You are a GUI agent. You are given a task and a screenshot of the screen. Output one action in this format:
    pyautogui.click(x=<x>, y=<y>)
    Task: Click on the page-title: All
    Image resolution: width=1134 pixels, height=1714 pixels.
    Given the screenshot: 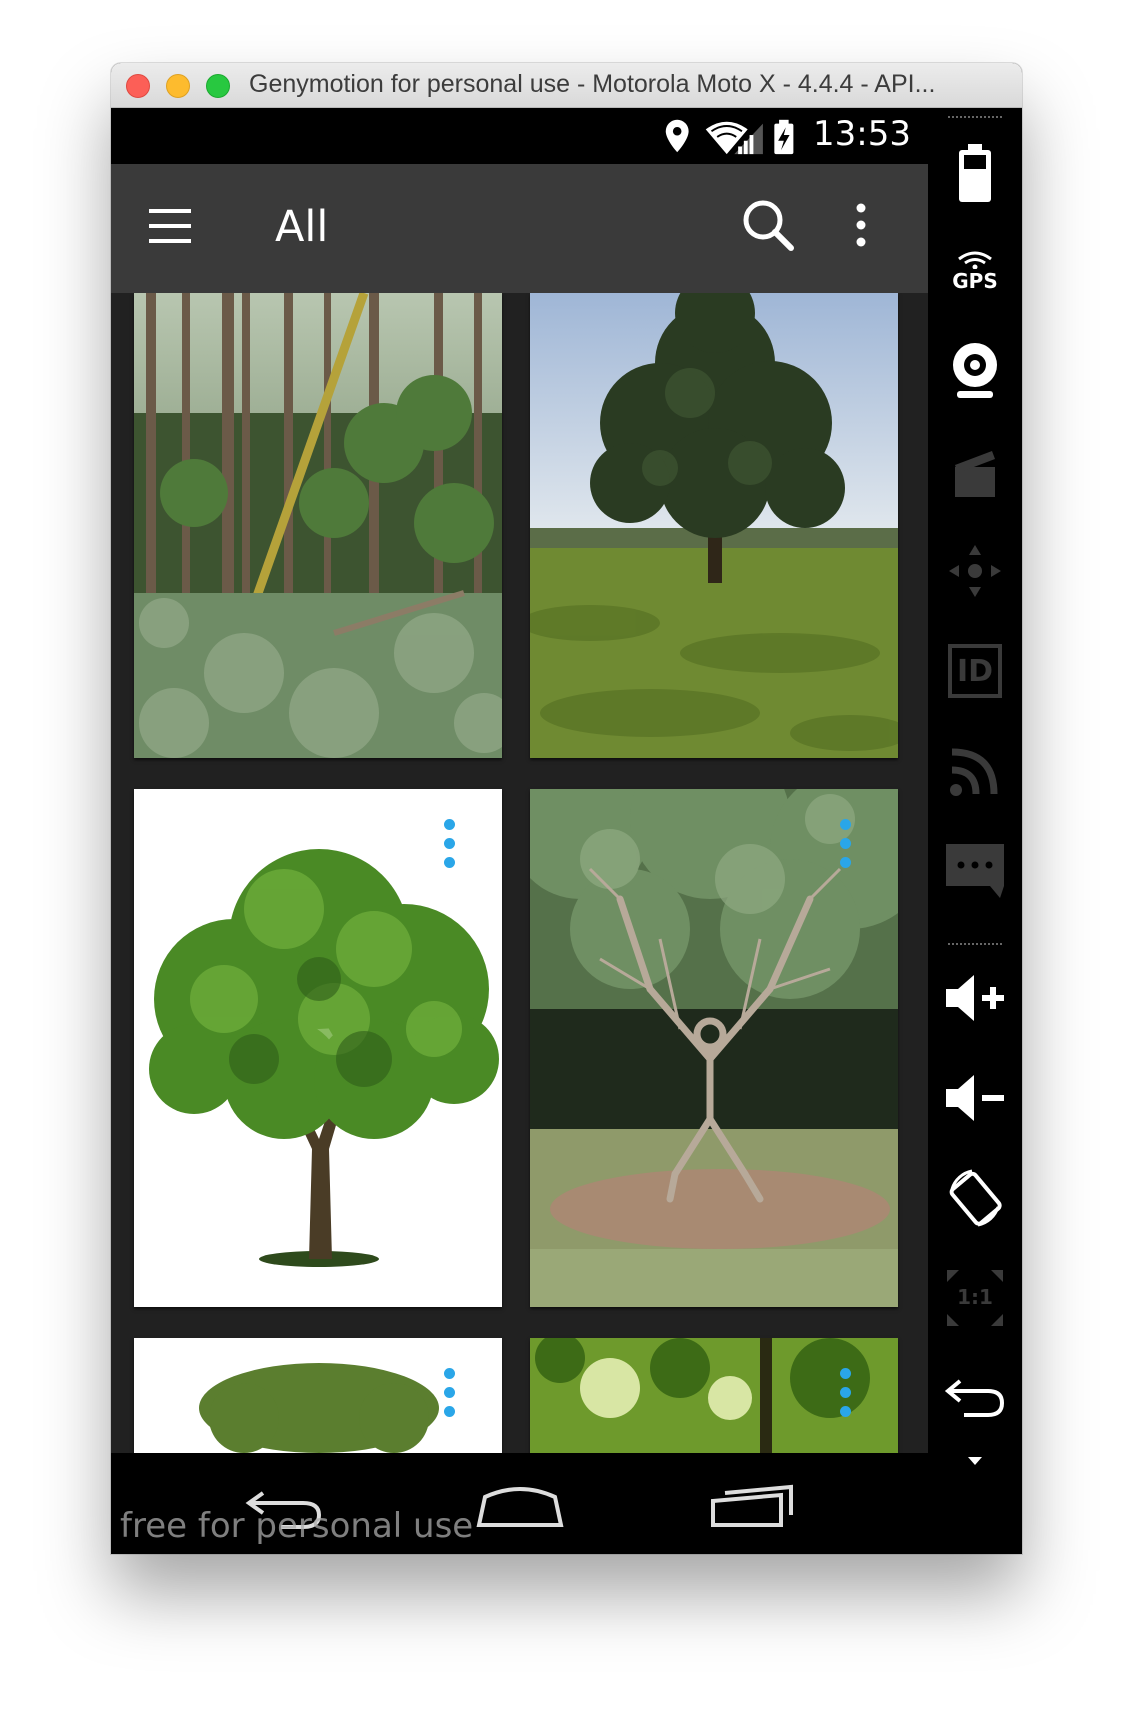 What is the action you would take?
    pyautogui.click(x=302, y=227)
    